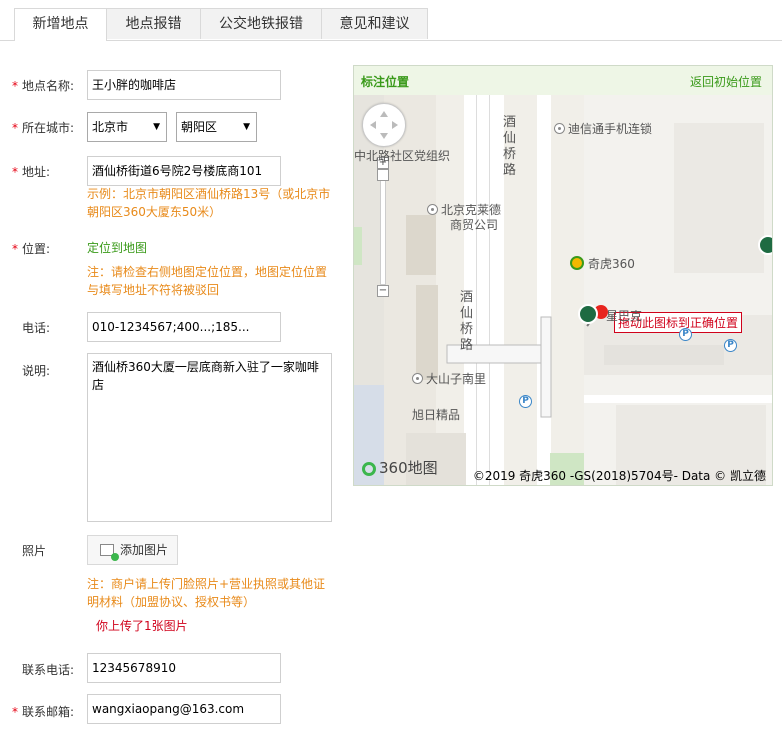 This screenshot has height=731, width=782. I want to click on zoom-slider, so click(383, 227).